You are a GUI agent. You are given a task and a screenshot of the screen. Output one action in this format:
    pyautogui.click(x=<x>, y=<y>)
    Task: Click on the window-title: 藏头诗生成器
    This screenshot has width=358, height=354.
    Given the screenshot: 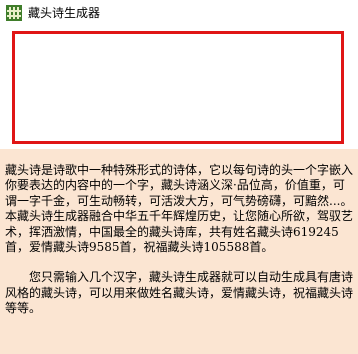 What is the action you would take?
    pyautogui.click(x=64, y=13)
    